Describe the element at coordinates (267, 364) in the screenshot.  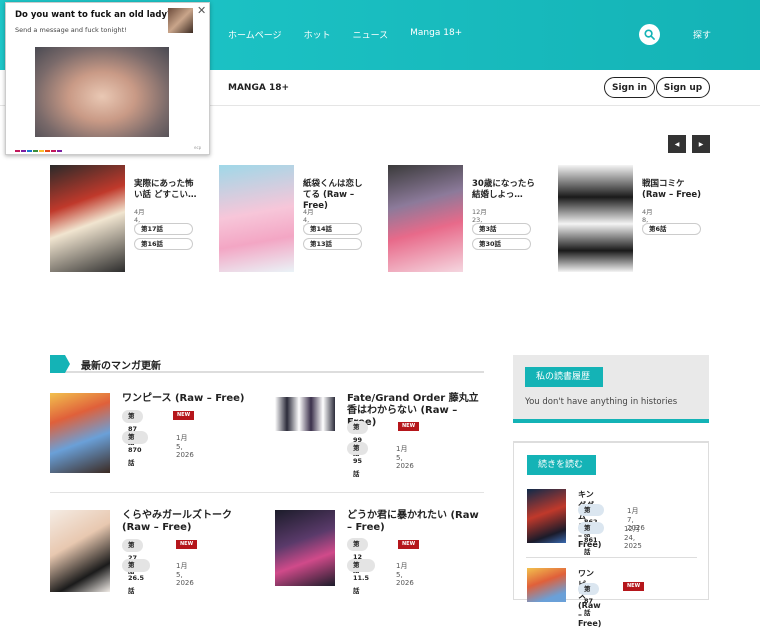
I see `latest-section-header: 最新のマンガ更新` at that location.